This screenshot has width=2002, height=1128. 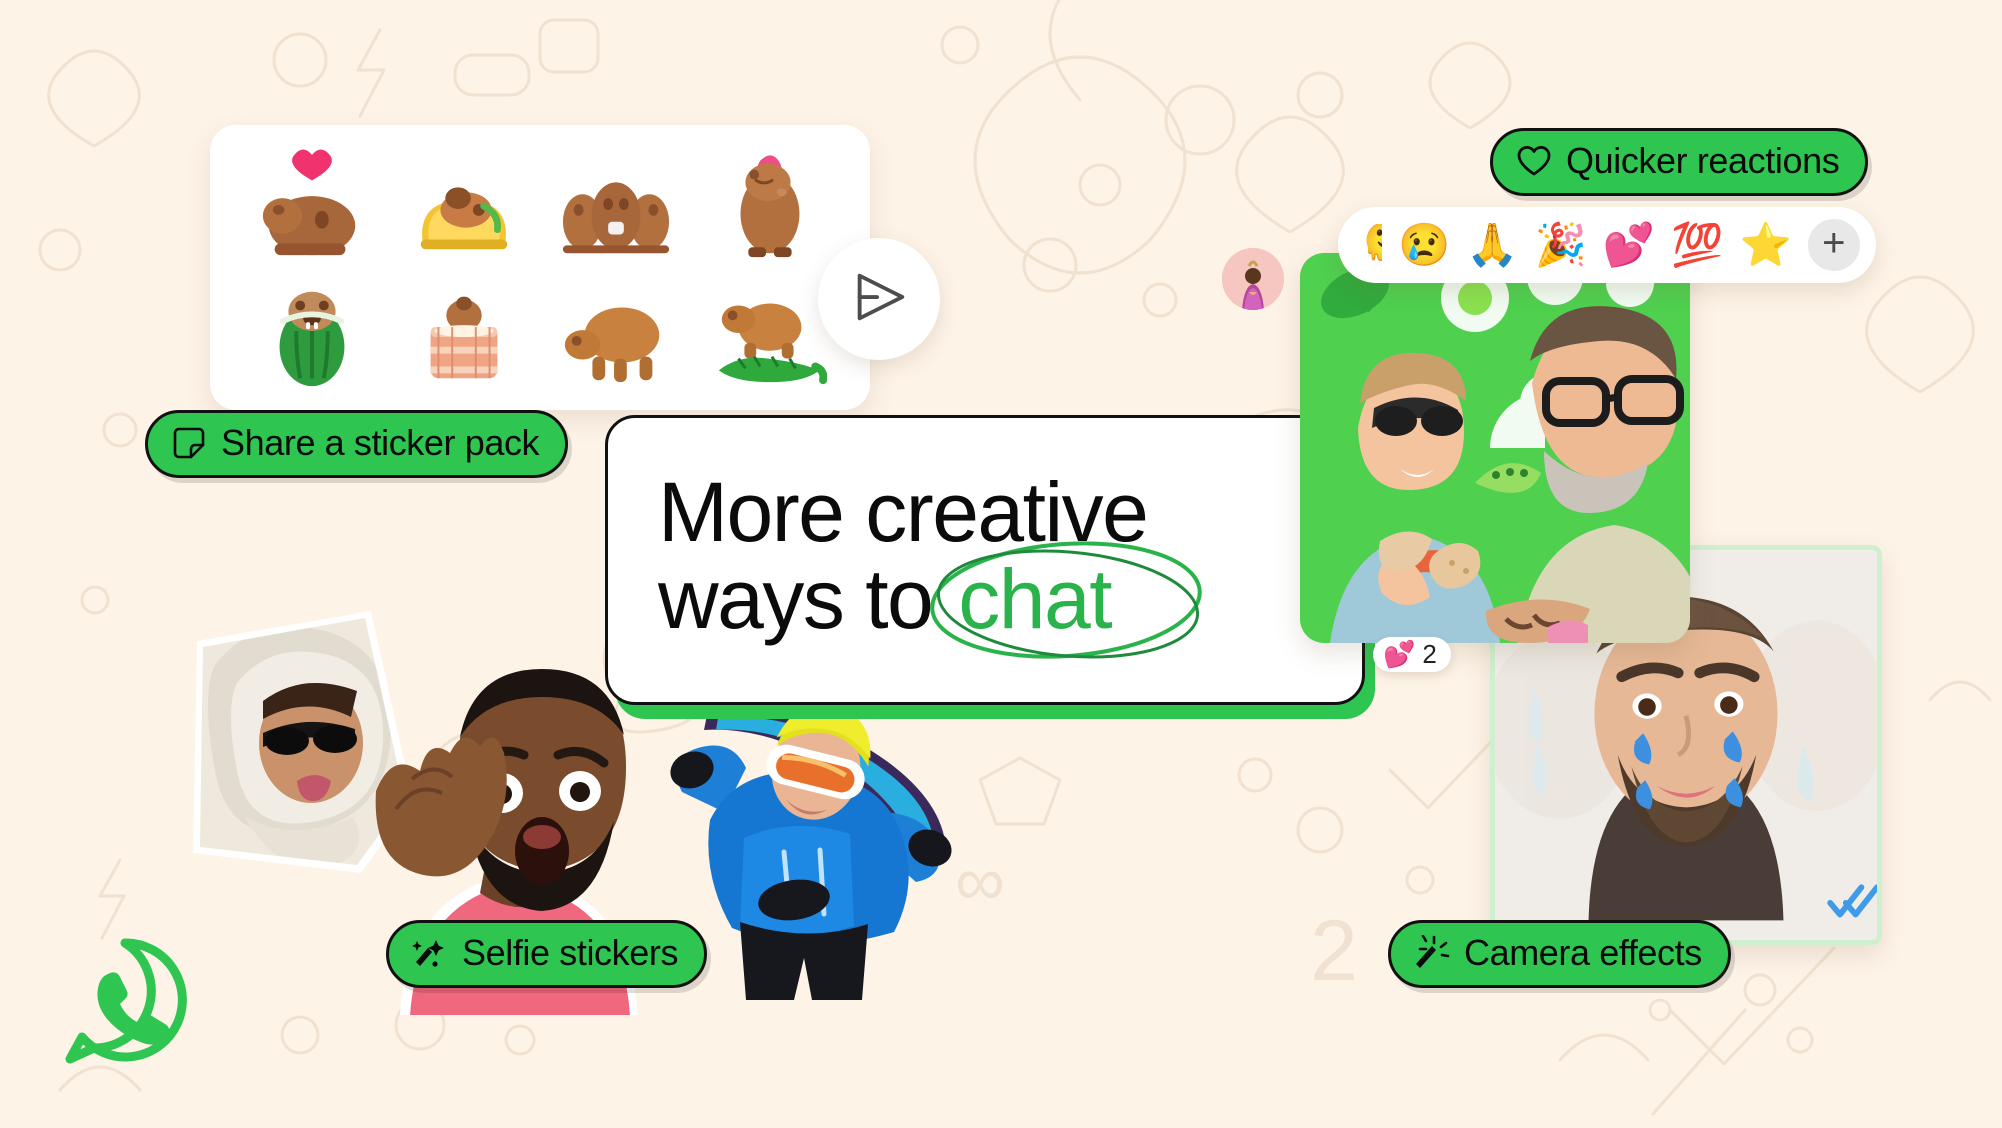 I want to click on pill-label: Share a sticker pack, so click(x=380, y=442).